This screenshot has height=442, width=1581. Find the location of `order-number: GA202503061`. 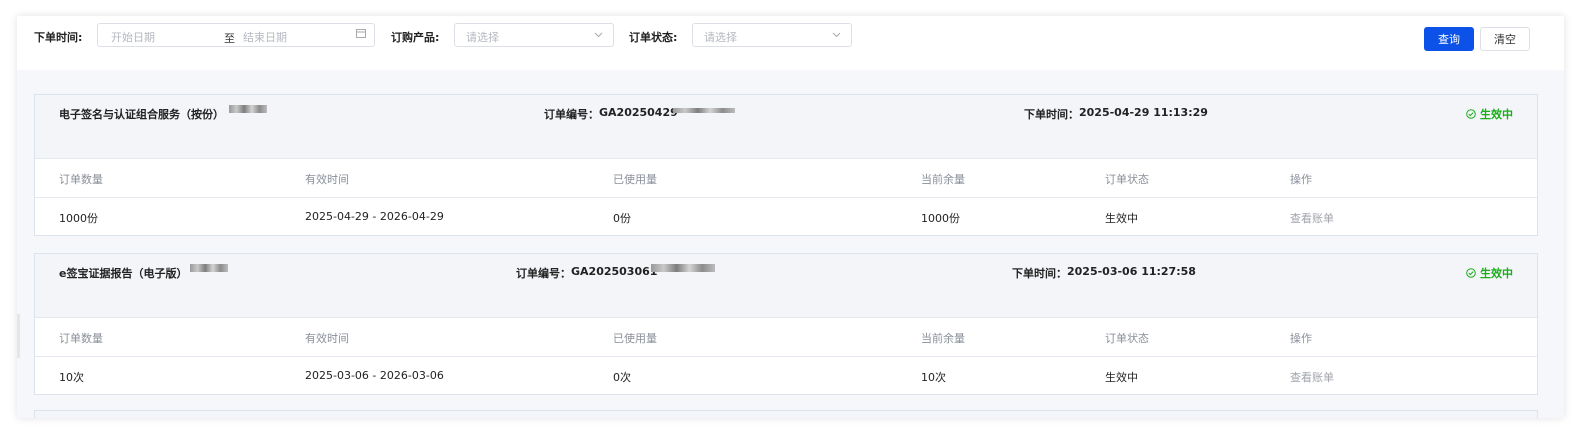

order-number: GA202503061 is located at coordinates (614, 271).